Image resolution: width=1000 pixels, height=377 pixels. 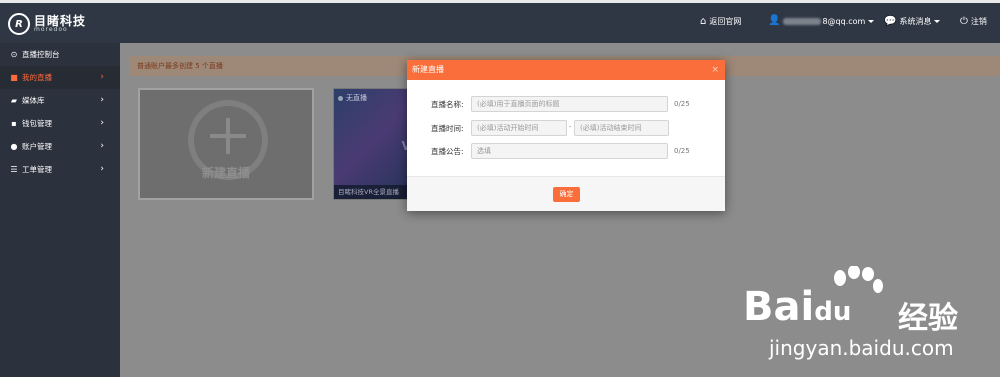 What do you see at coordinates (428, 69) in the screenshot?
I see `dialog-title: 新建直播` at bounding box center [428, 69].